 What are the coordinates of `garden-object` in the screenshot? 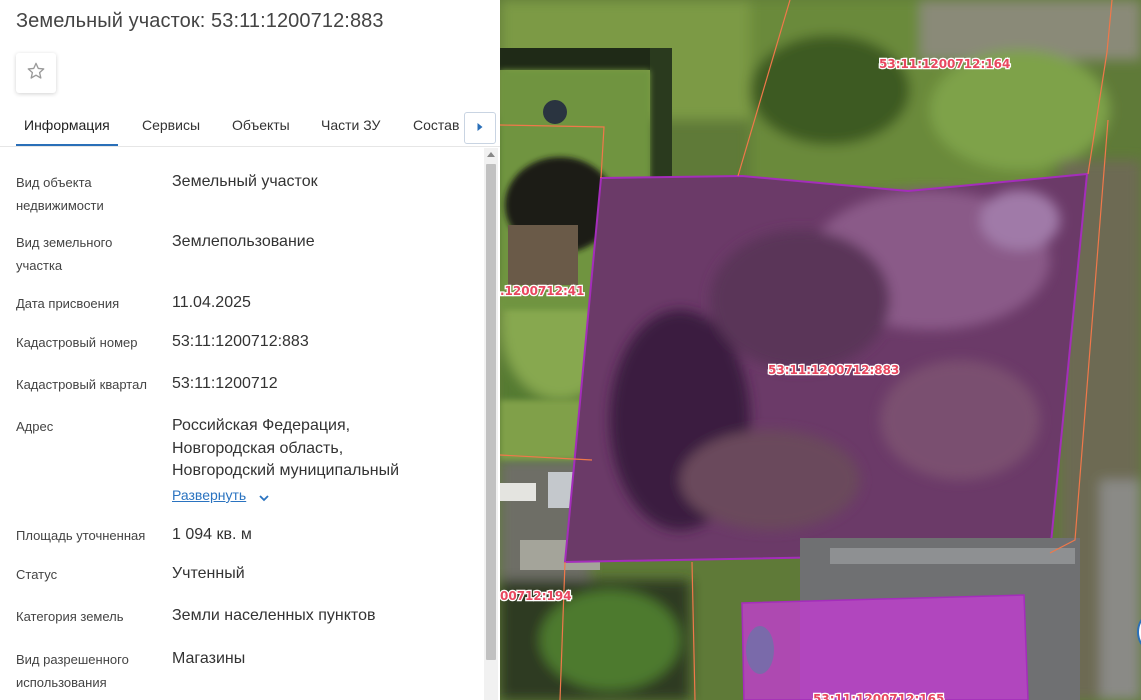 It's located at (555, 112).